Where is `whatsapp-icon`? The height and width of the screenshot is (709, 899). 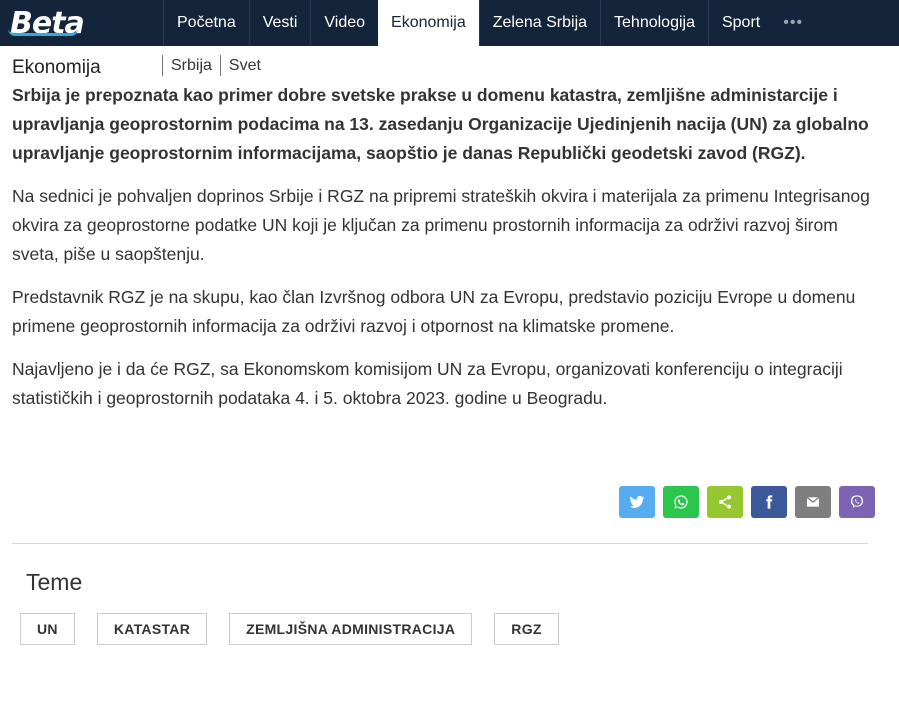
whatsapp-icon is located at coordinates (681, 502).